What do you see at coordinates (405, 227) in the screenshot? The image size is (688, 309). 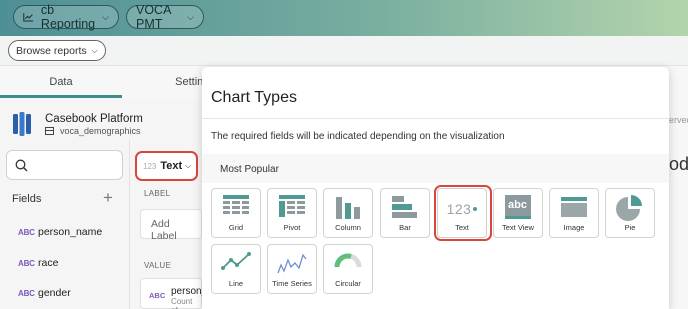 I see `chart-type-label: Bar` at bounding box center [405, 227].